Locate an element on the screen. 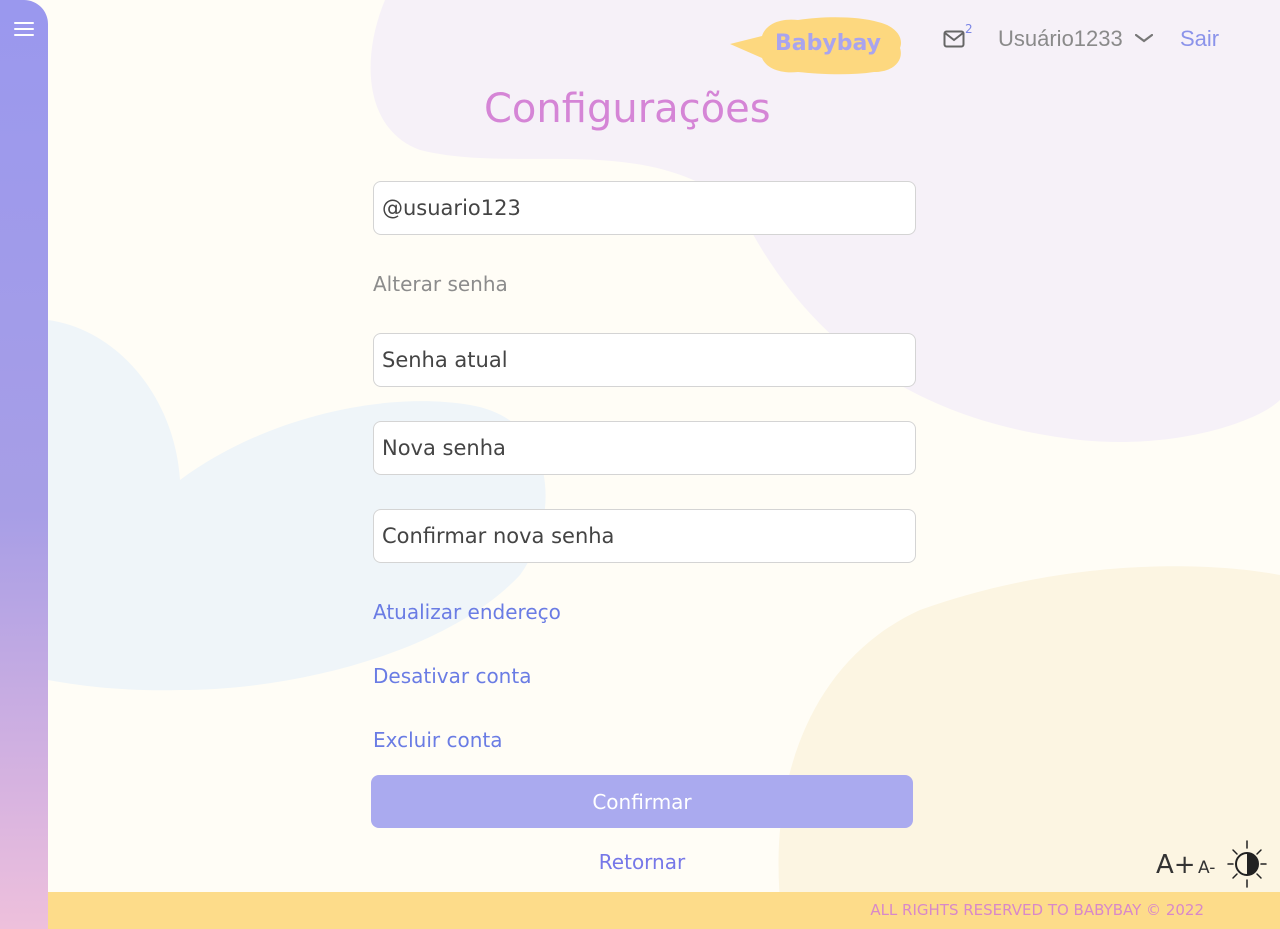  username-field: @usuario123 is located at coordinates (644, 208).